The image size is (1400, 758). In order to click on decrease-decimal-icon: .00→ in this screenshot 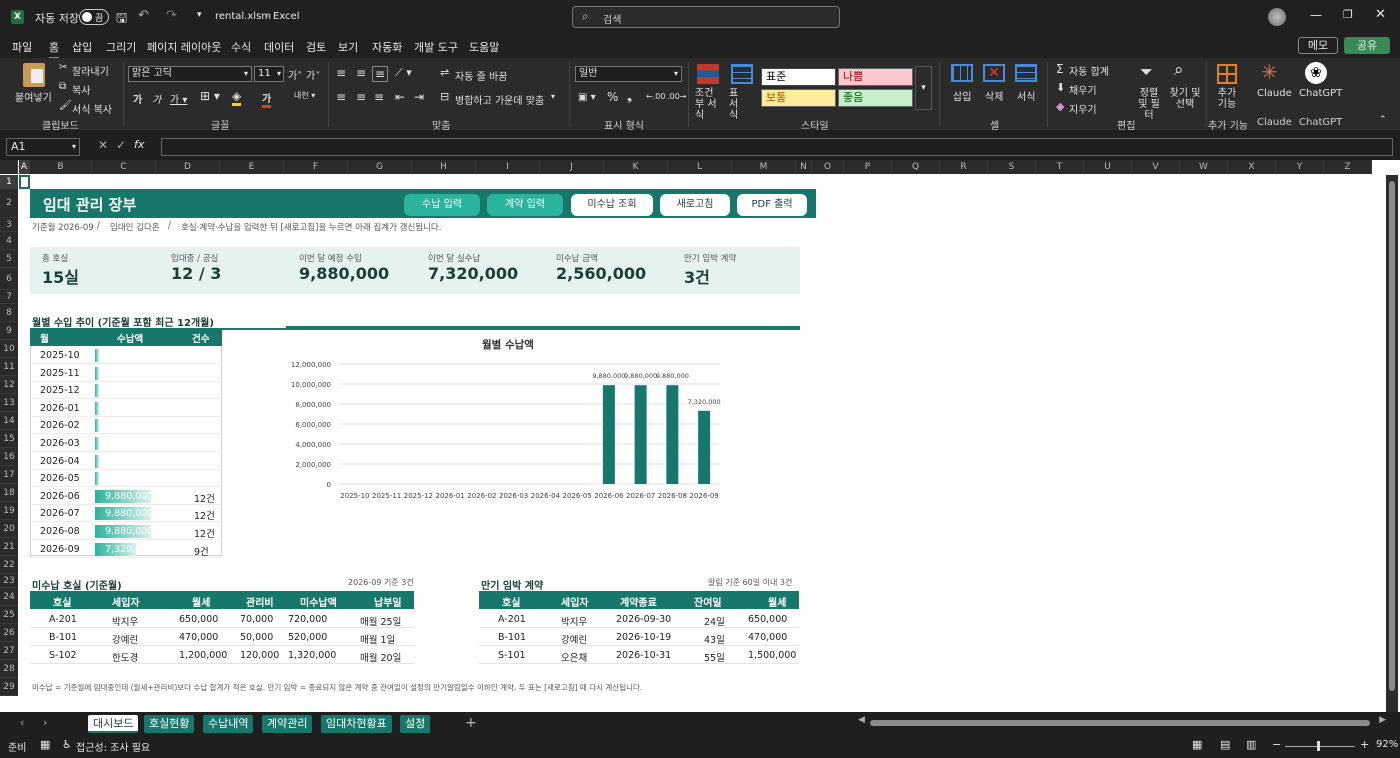, I will do `click(676, 96)`.